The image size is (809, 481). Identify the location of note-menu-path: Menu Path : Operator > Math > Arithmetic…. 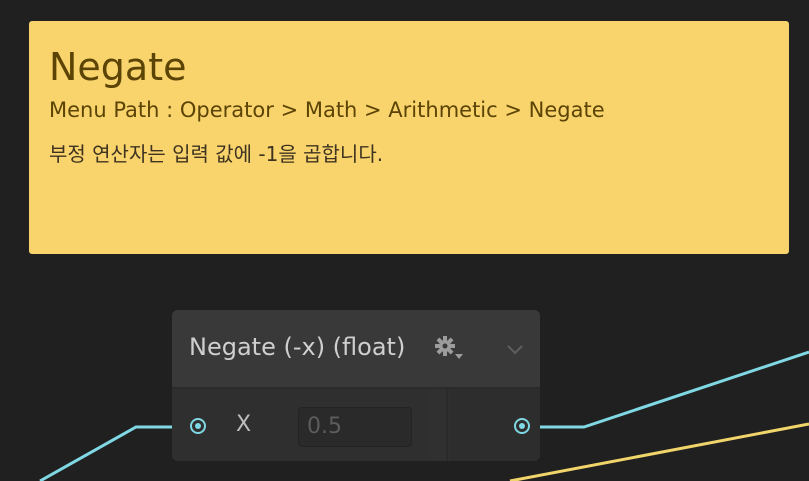
(327, 110).